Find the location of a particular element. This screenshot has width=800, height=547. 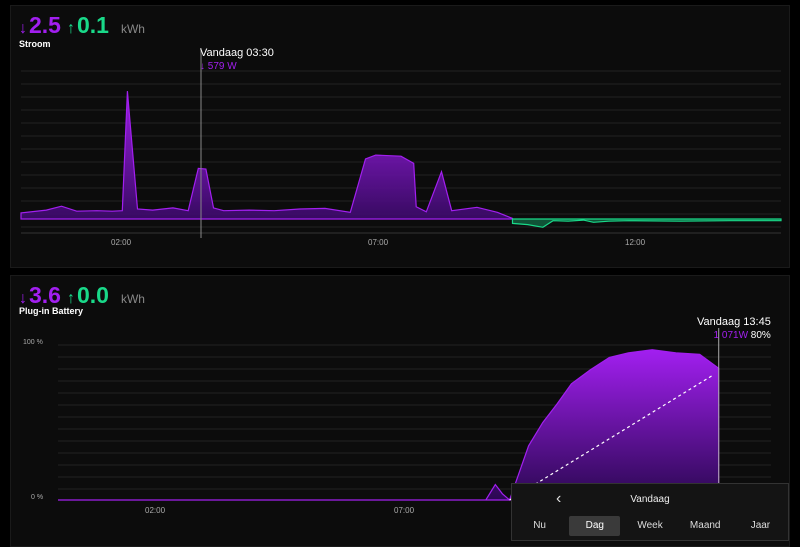

stroom-tooltip-value: 579 W is located at coordinates (222, 66).